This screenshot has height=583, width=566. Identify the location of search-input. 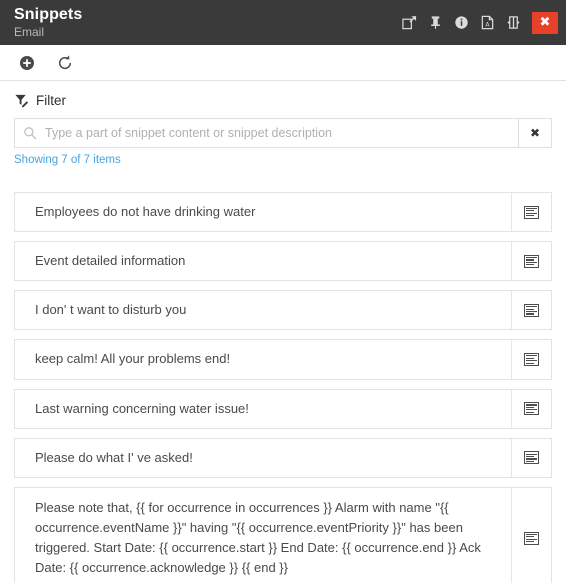
(277, 133).